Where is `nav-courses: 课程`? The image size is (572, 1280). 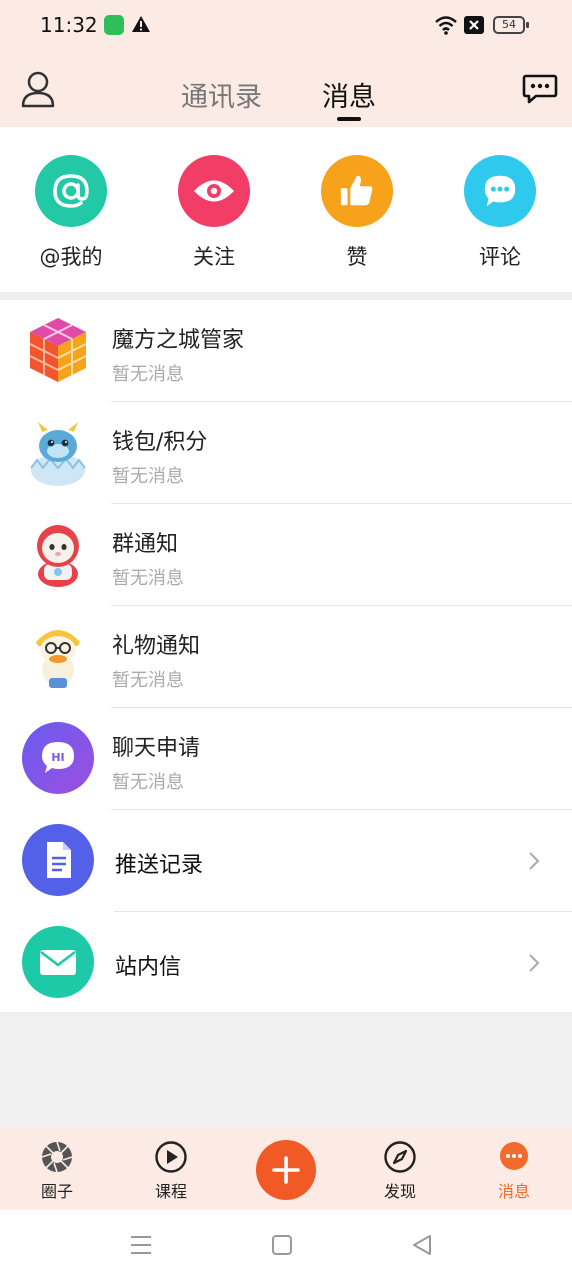
nav-courses: 课程 is located at coordinates (171, 1171).